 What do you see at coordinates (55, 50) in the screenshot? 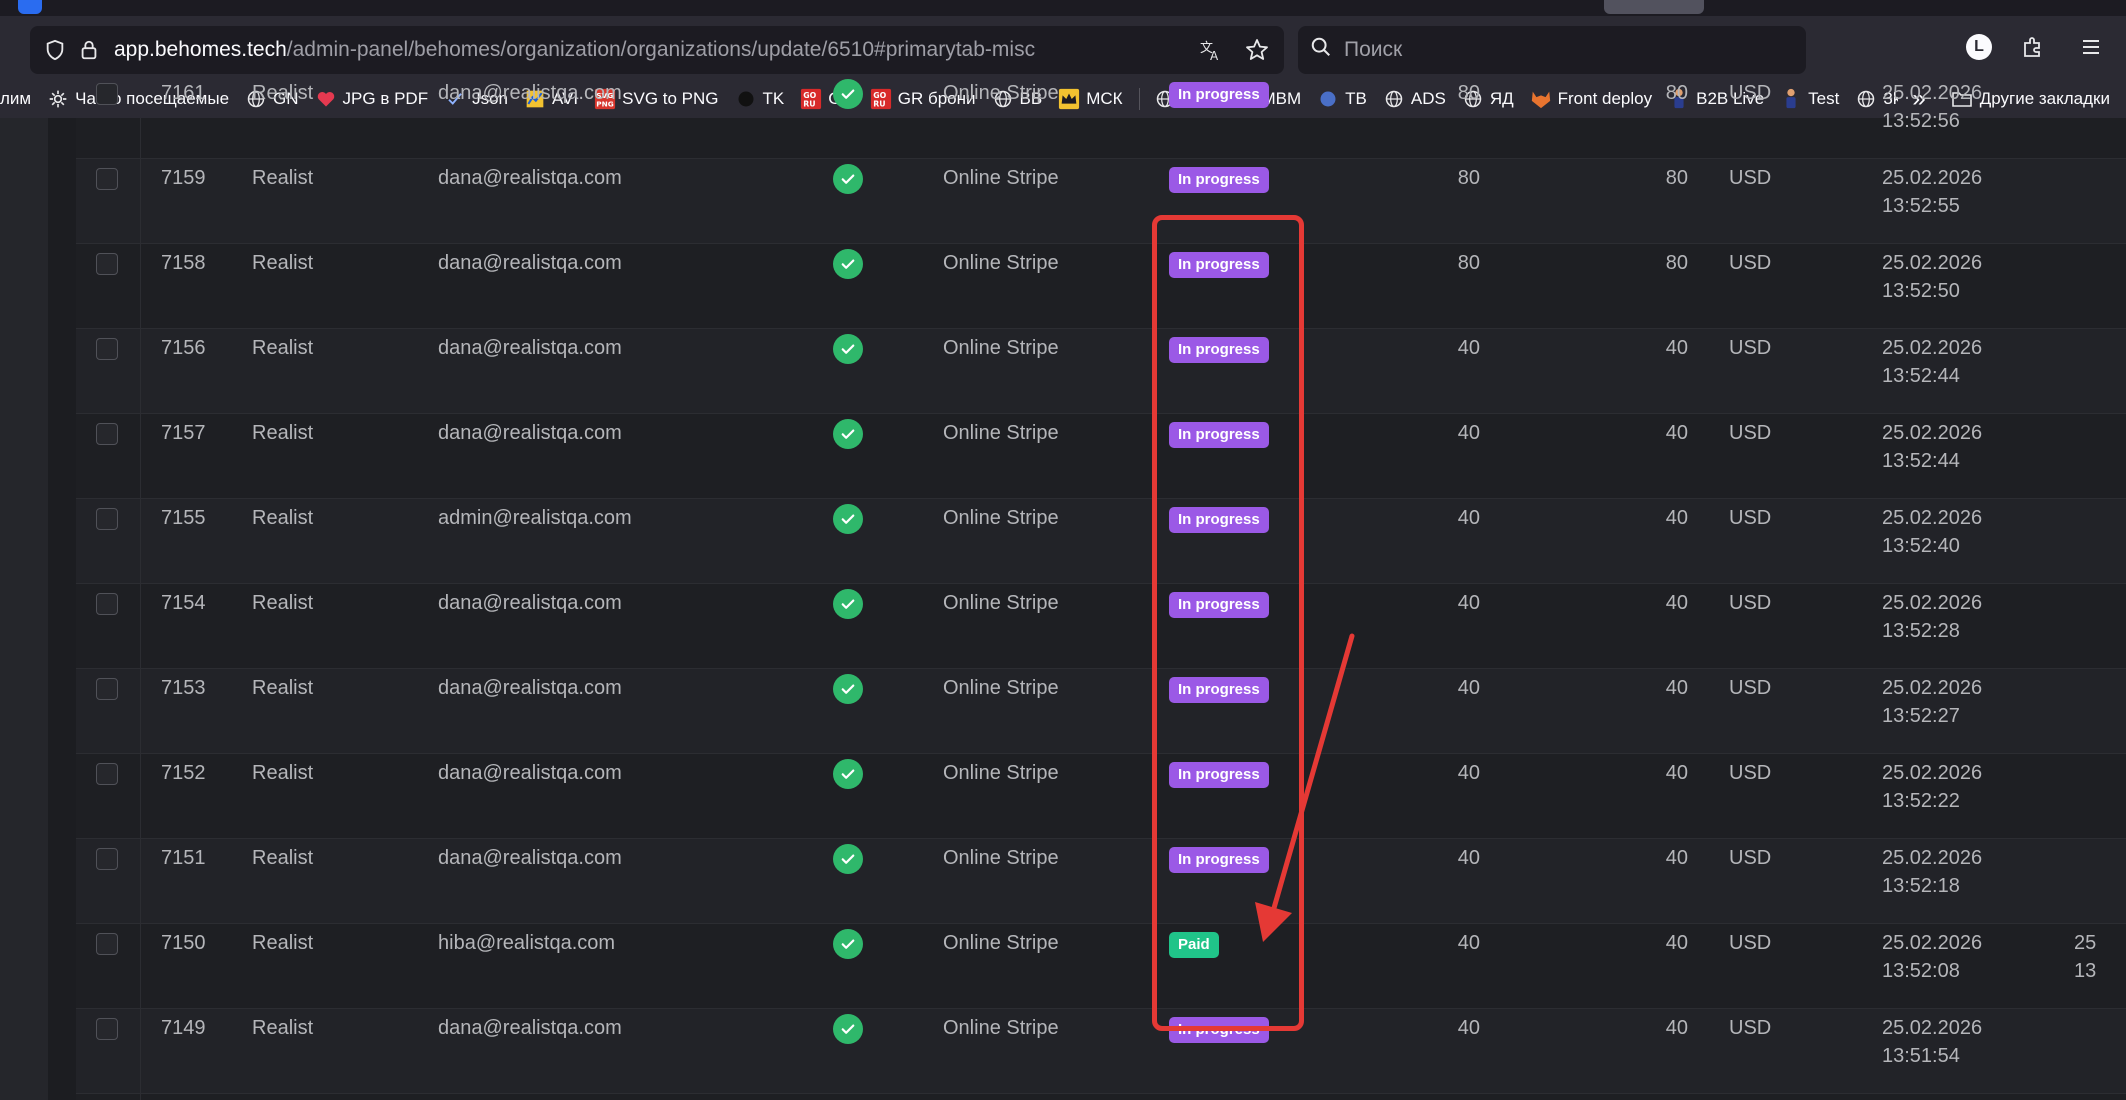
I see `shield-icon` at bounding box center [55, 50].